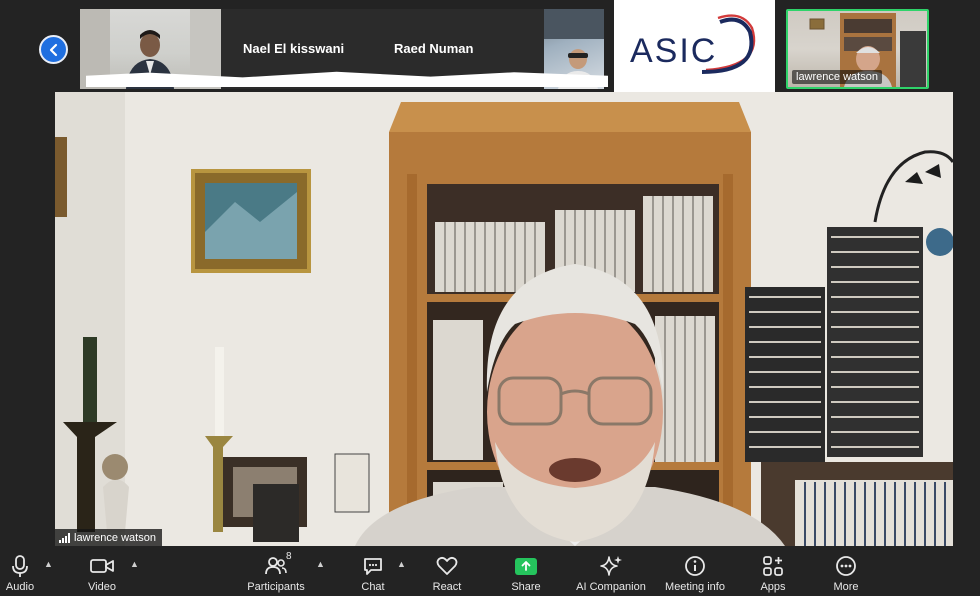 The height and width of the screenshot is (596, 980). Describe the element at coordinates (434, 48) in the screenshot. I see `participant-name: Raed Numan` at that location.